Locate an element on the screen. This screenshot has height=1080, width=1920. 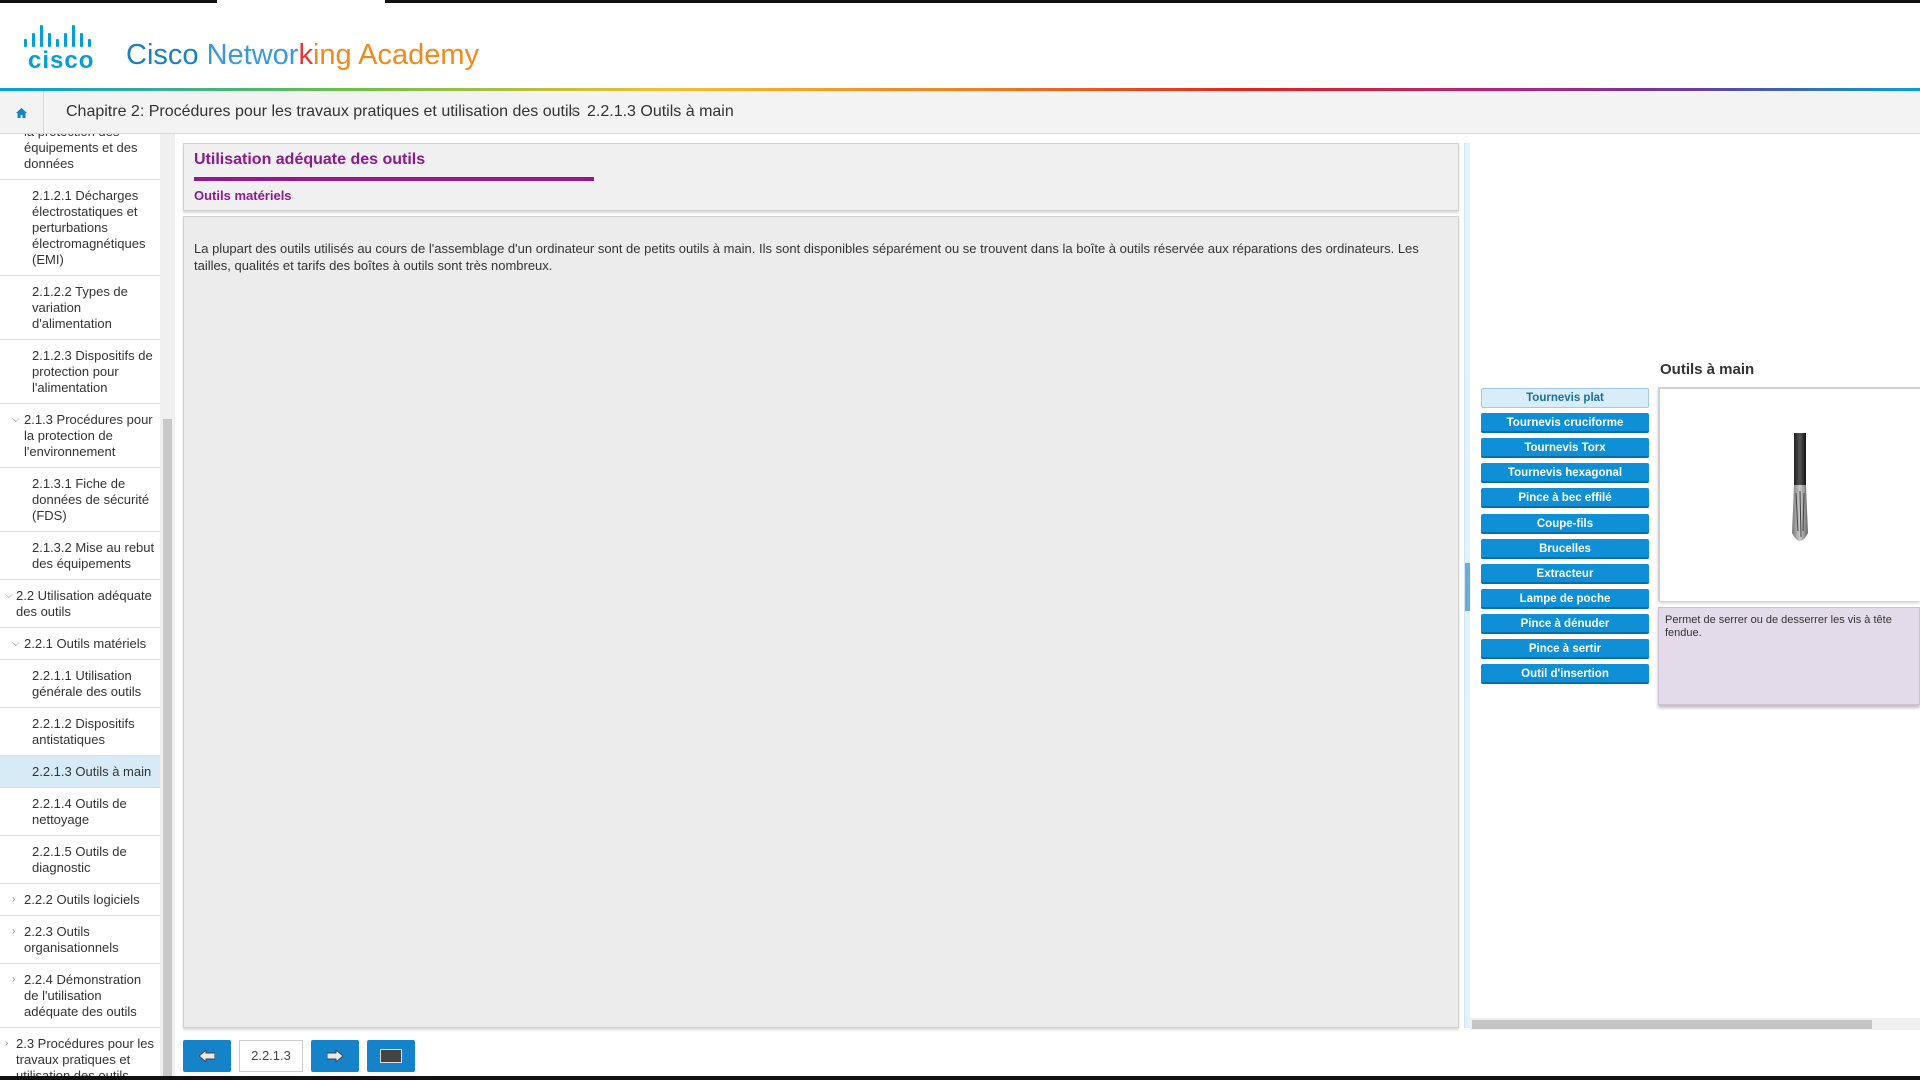
arrow-left-icon is located at coordinates (207, 1056).